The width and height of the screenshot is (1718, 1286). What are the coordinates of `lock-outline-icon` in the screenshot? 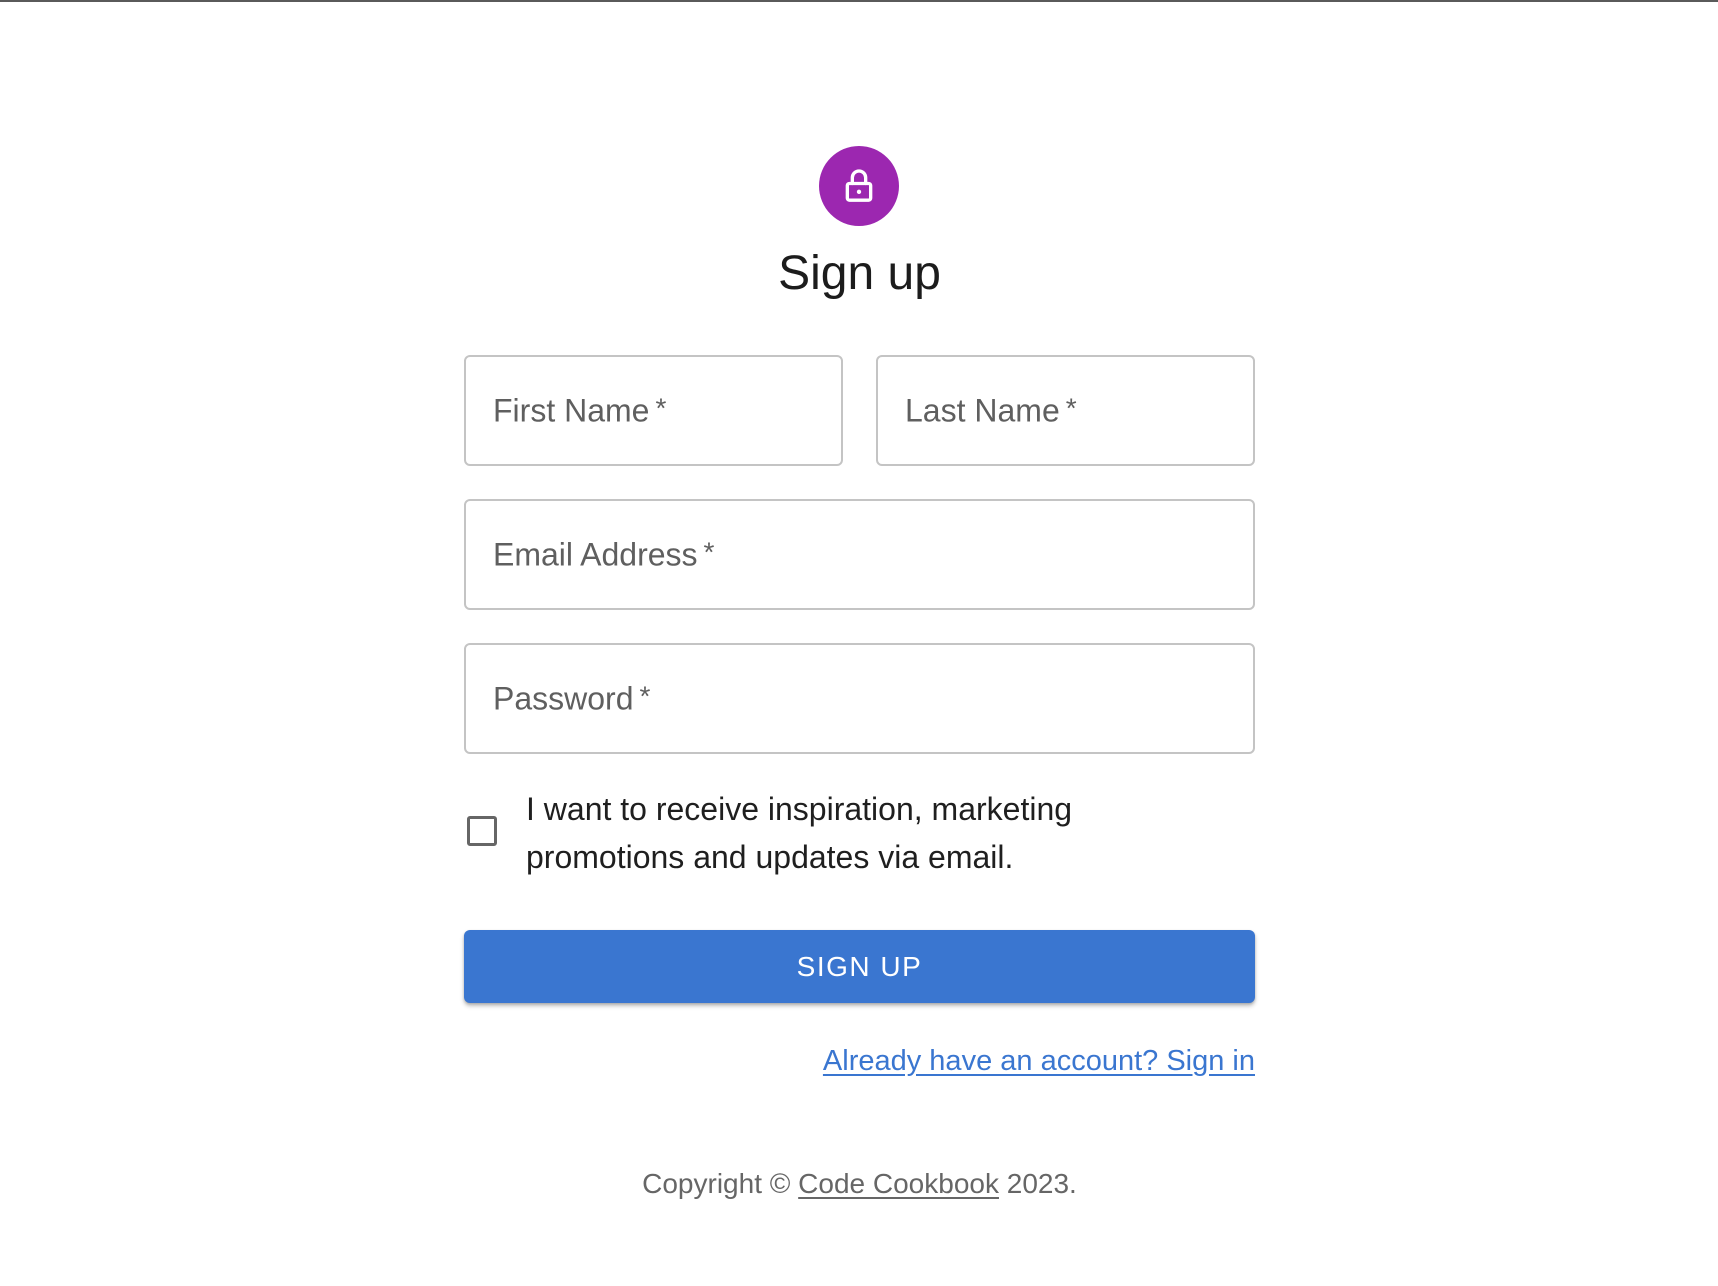 It's located at (859, 185).